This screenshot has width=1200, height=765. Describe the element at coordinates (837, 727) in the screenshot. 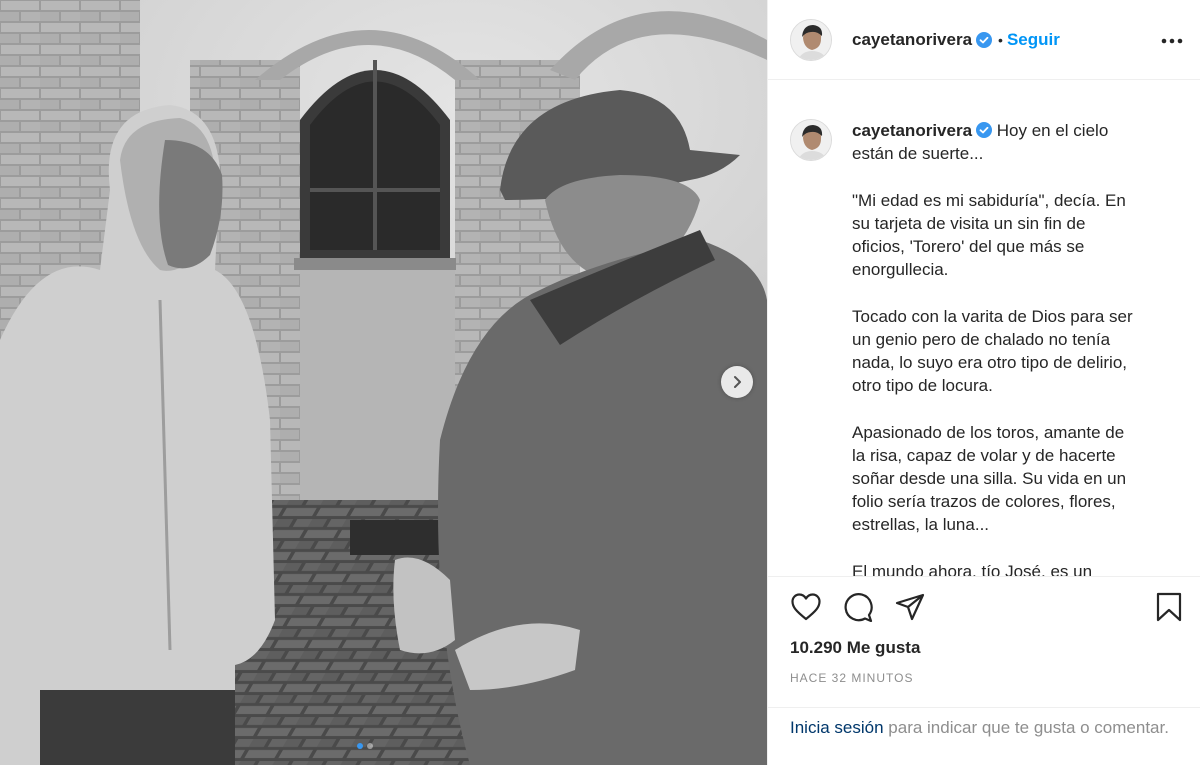

I see `login-link: Inicia sesión` at that location.